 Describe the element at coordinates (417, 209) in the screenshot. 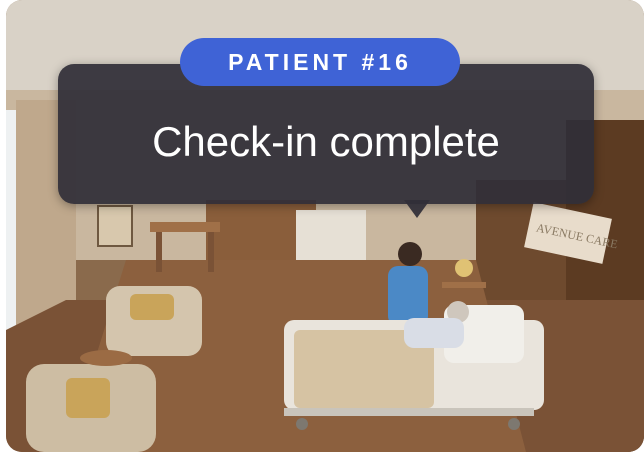

I see `callout-pointer` at that location.